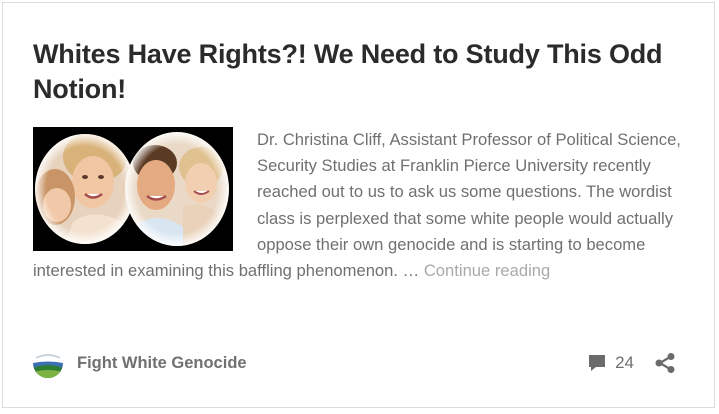 This screenshot has height=414, width=719. What do you see at coordinates (665, 363) in the screenshot?
I see `share-icon` at bounding box center [665, 363].